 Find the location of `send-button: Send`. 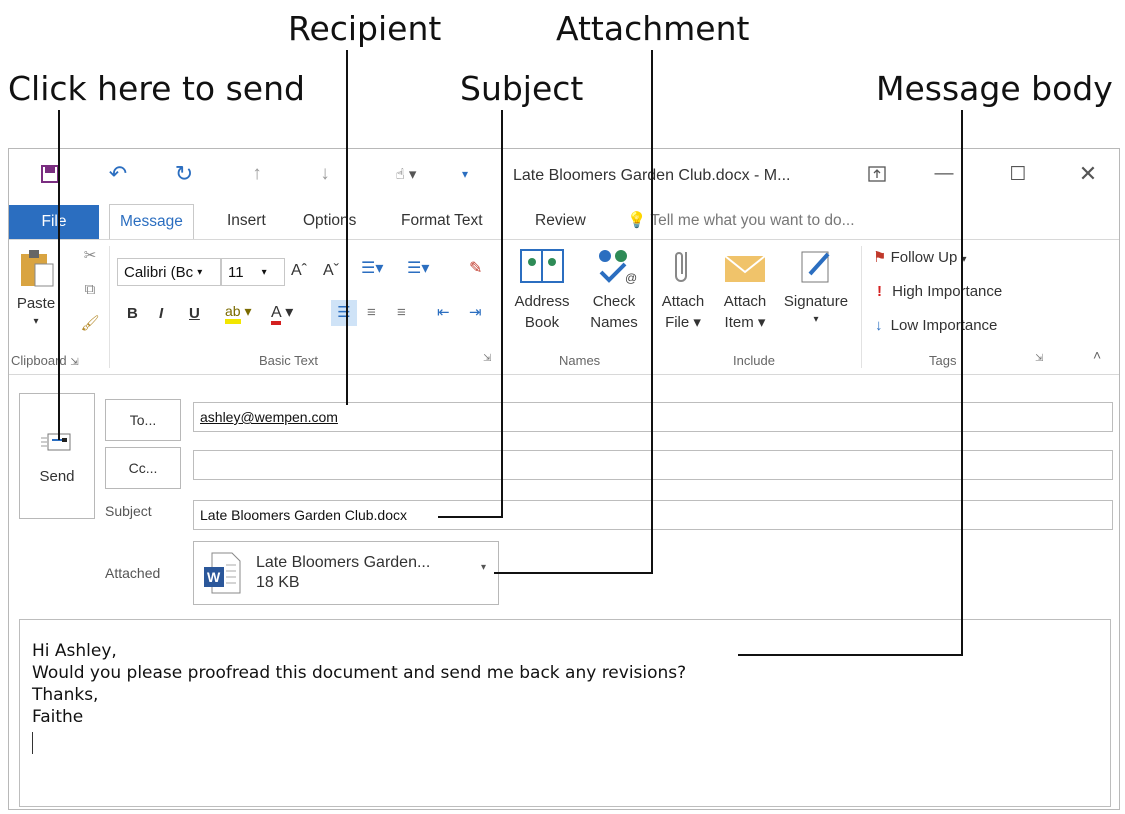

send-button: Send is located at coordinates (57, 456).